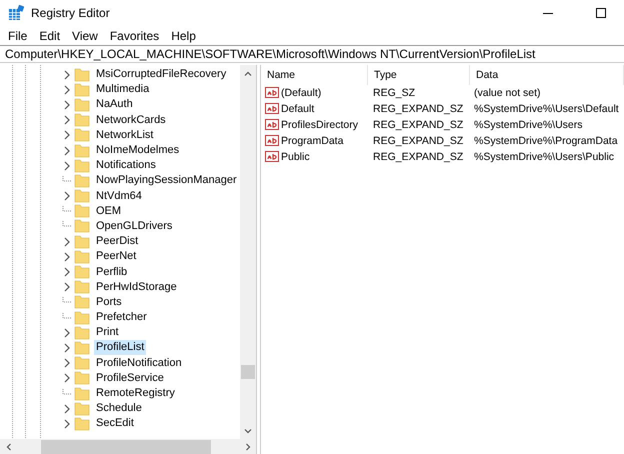  Describe the element at coordinates (121, 318) in the screenshot. I see `tree-item: Prefetcher` at that location.